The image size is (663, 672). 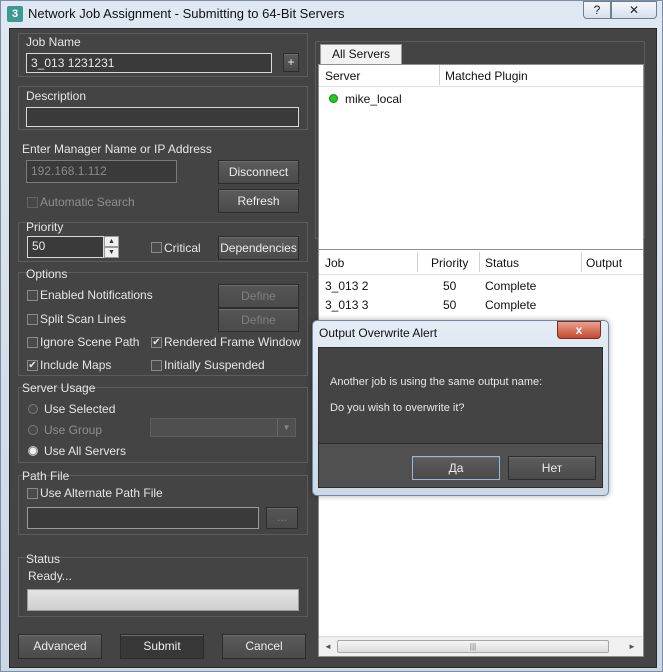 I want to click on automatic-search-checkbox, so click(x=32, y=202).